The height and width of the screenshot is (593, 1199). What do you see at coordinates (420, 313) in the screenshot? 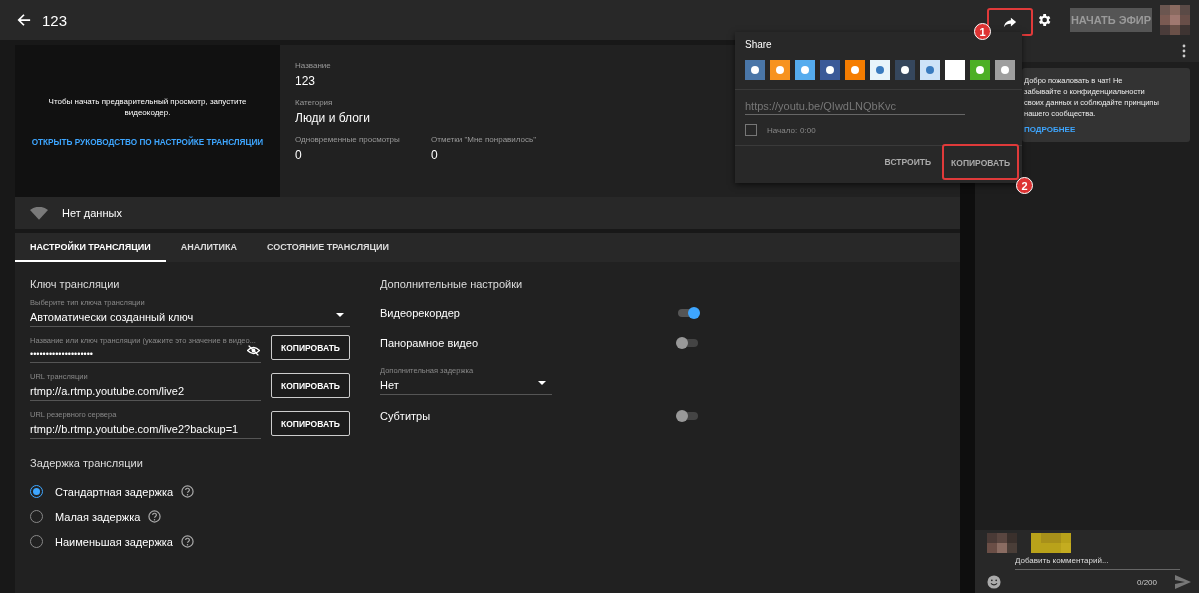
I see `setting-label: Видеорекордер` at bounding box center [420, 313].